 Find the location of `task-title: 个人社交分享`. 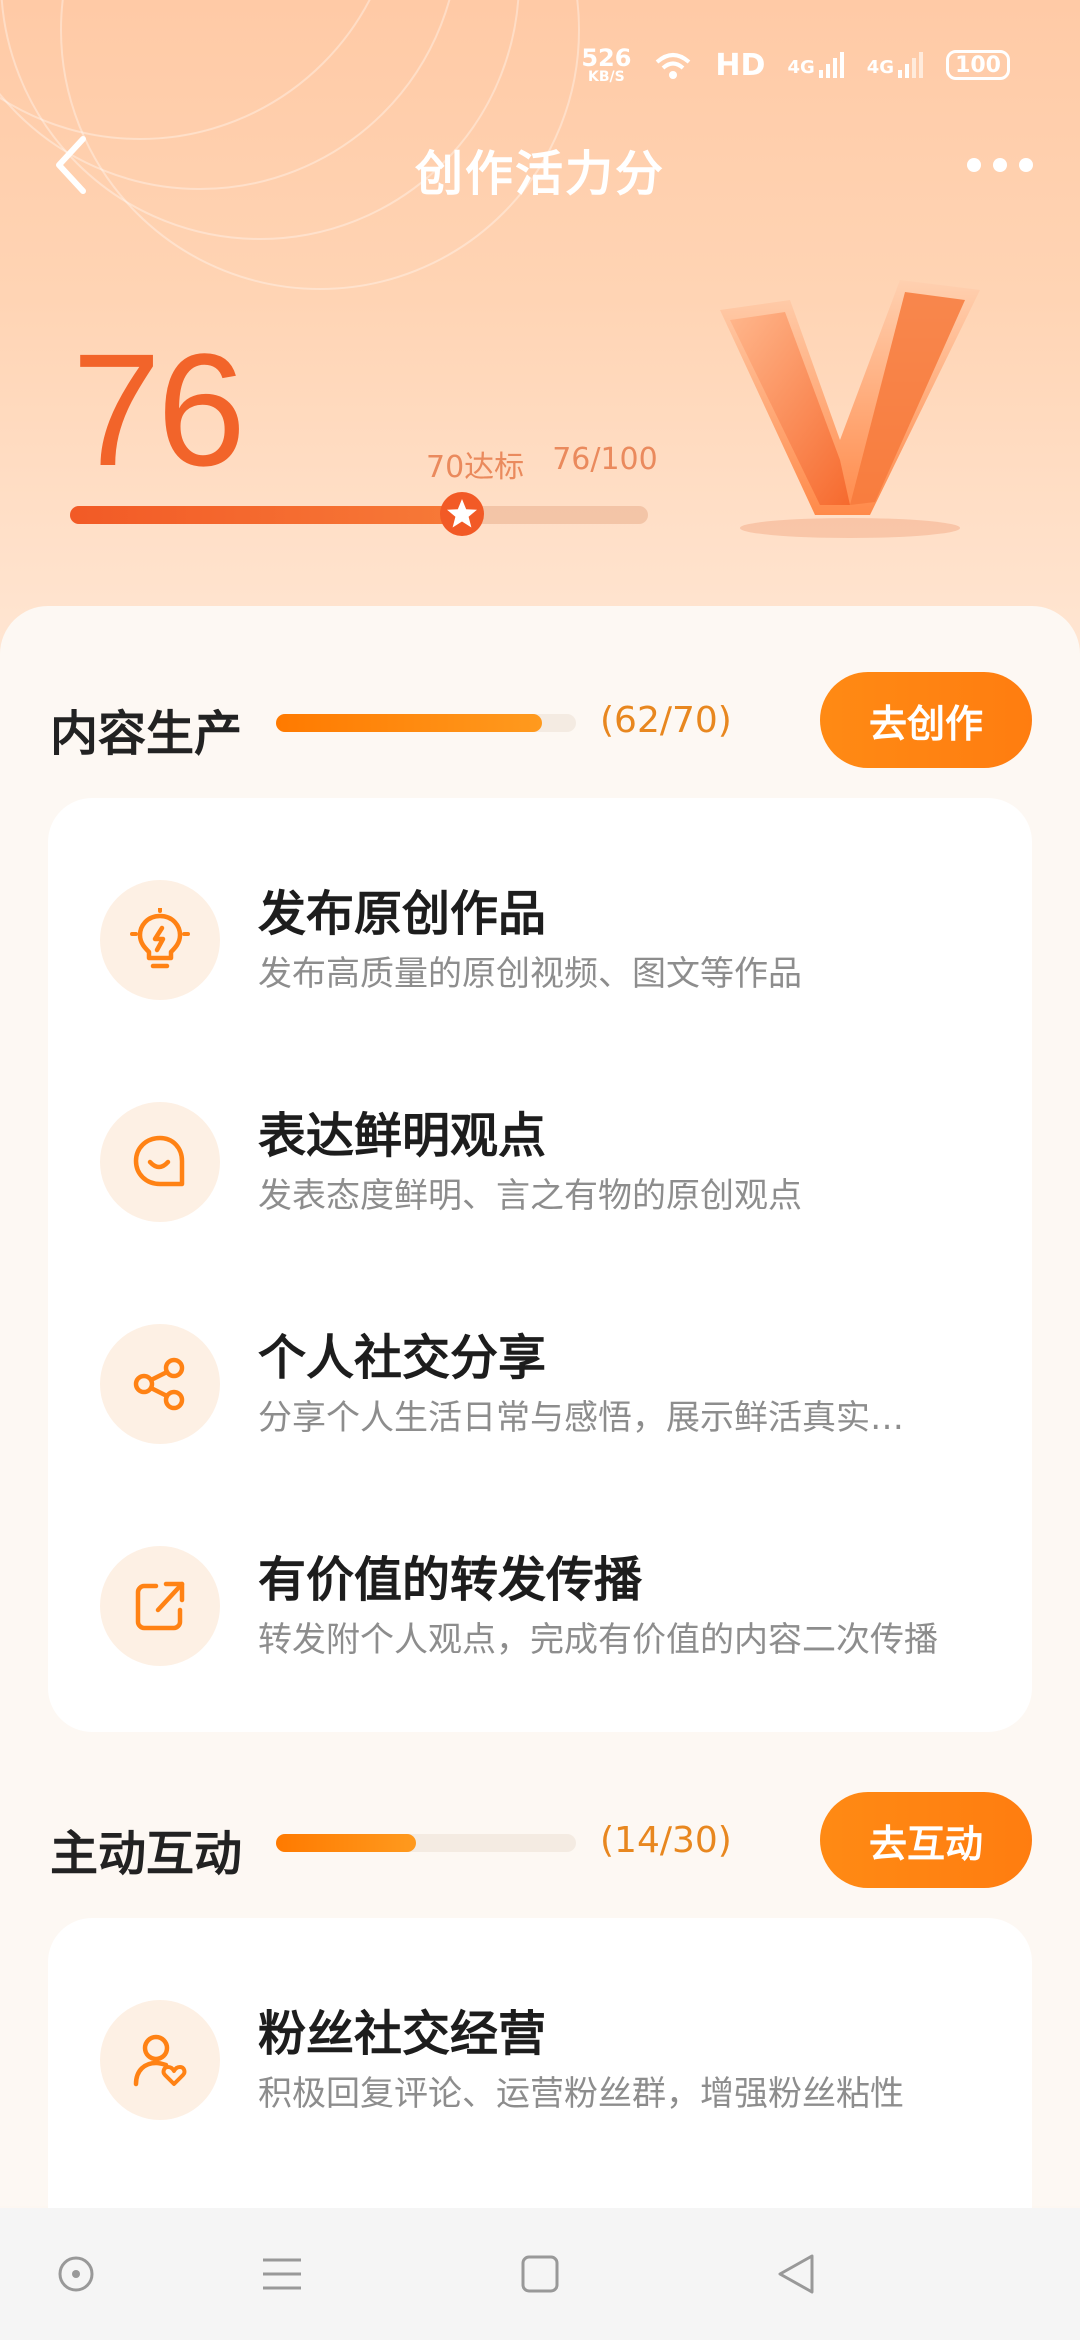

task-title: 个人社交分享 is located at coordinates (402, 1358).